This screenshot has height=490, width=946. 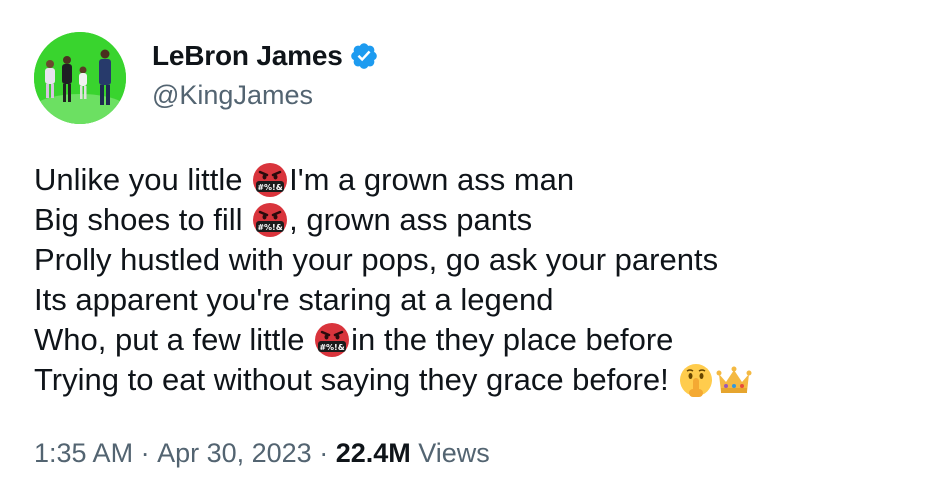 What do you see at coordinates (234, 453) in the screenshot?
I see `tweet-date: Apr 30, 2023` at bounding box center [234, 453].